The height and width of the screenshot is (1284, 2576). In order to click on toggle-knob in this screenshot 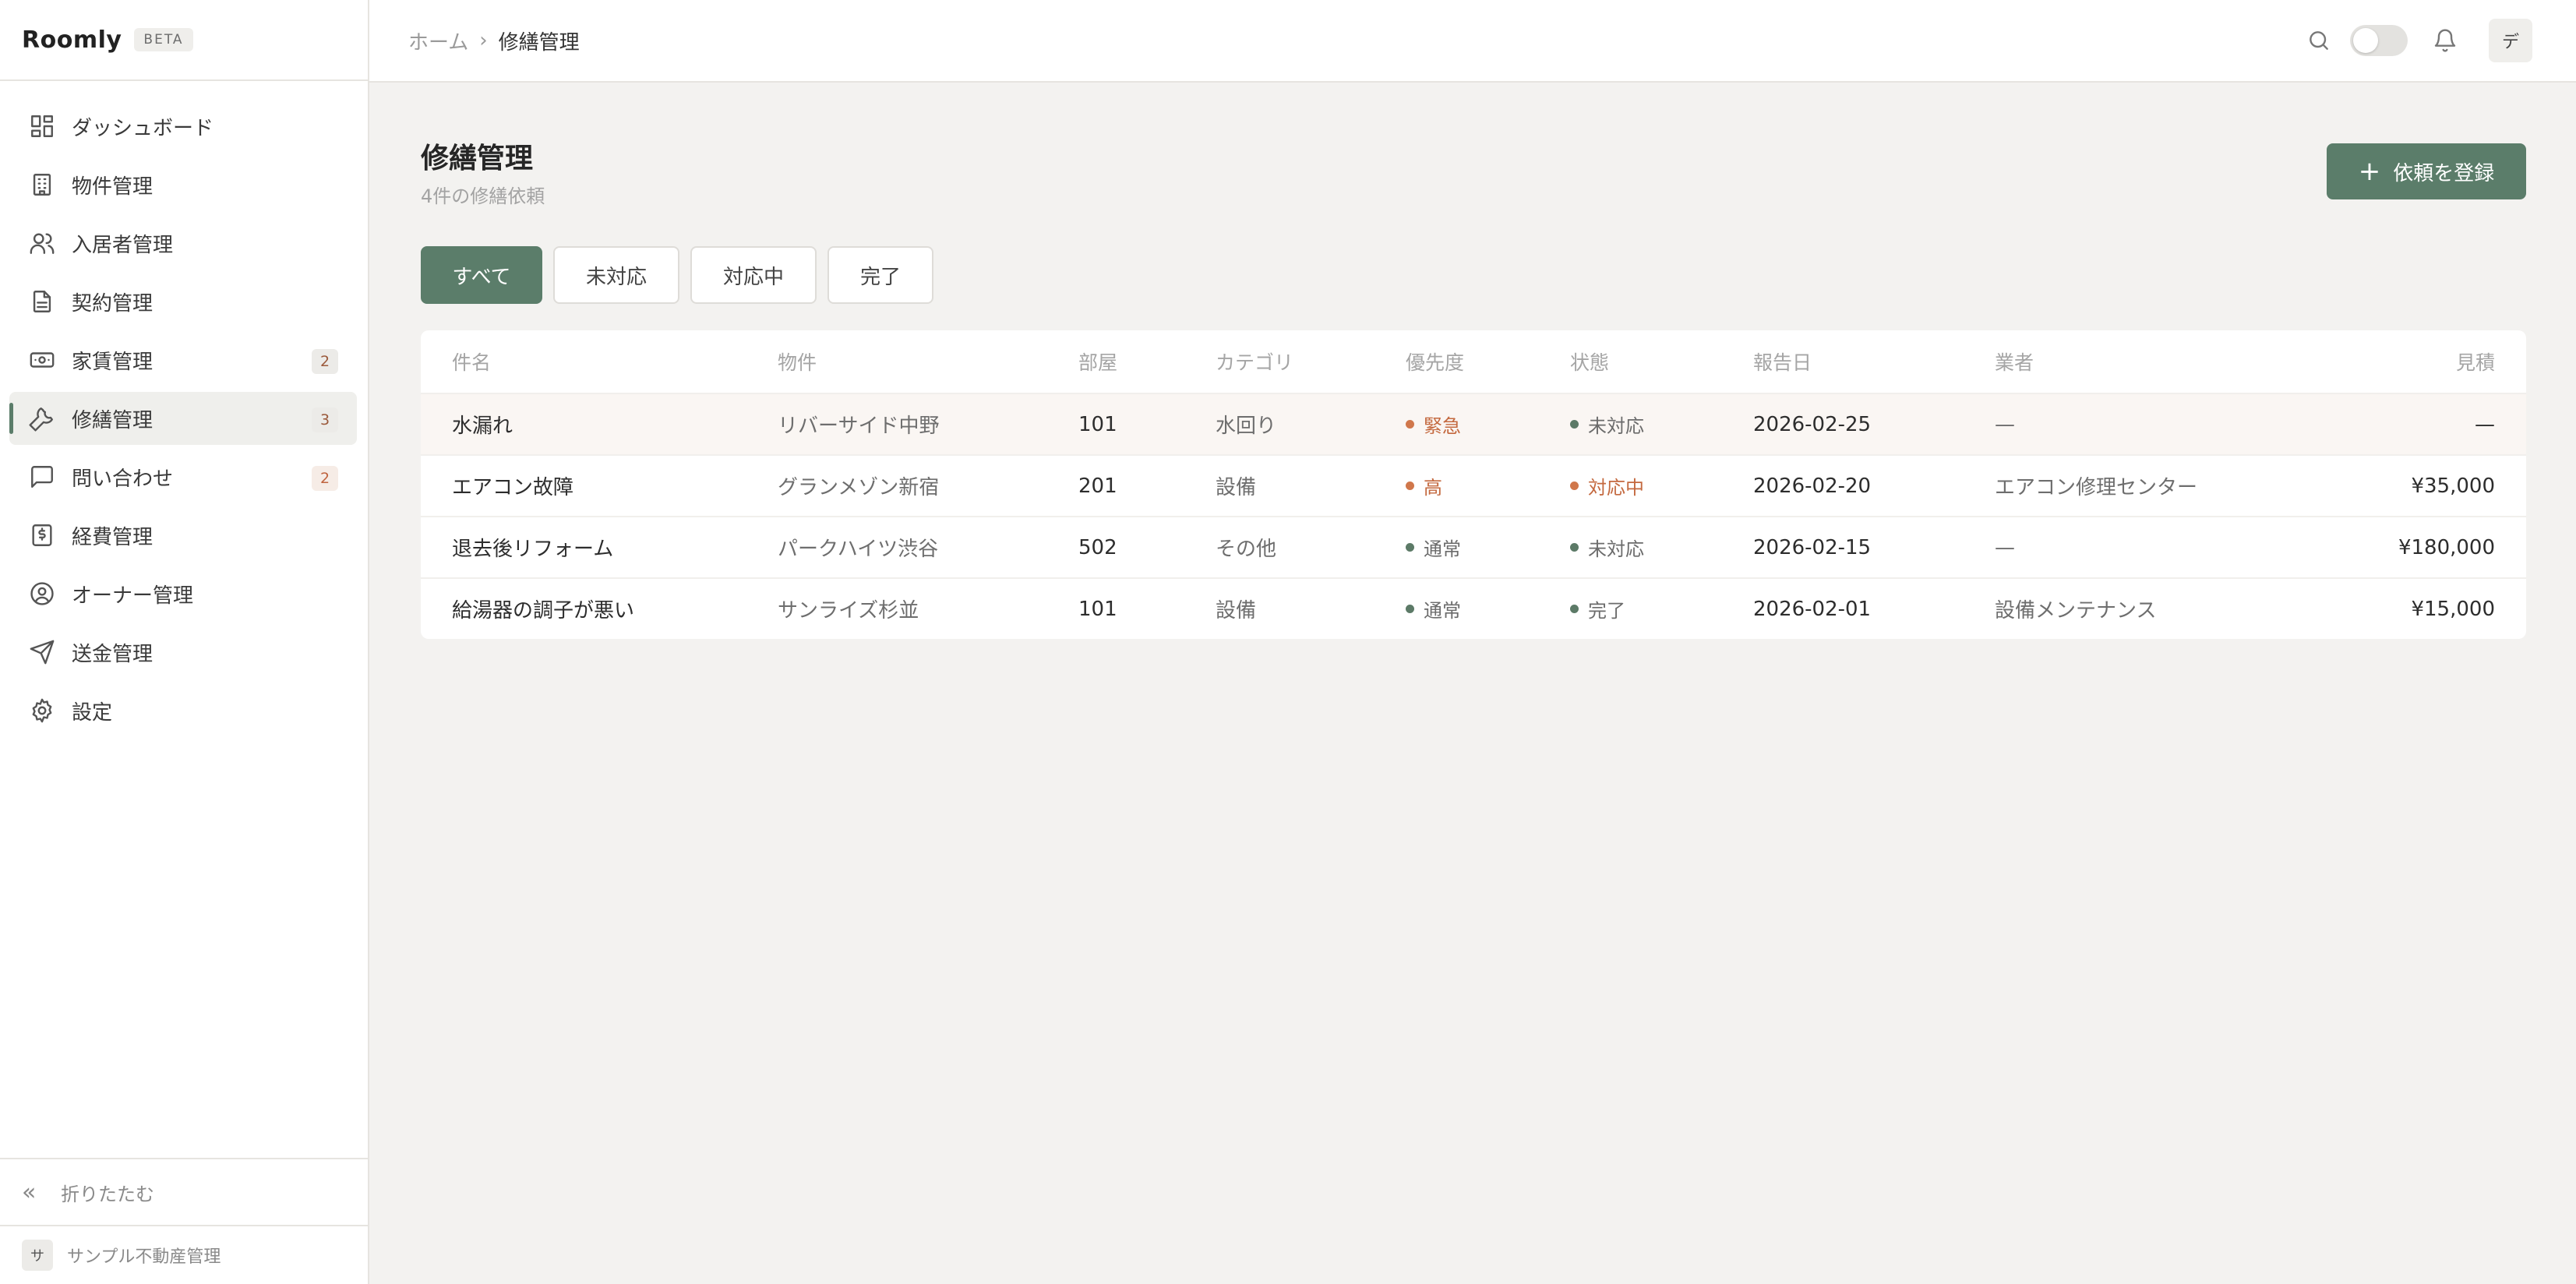, I will do `click(2365, 40)`.